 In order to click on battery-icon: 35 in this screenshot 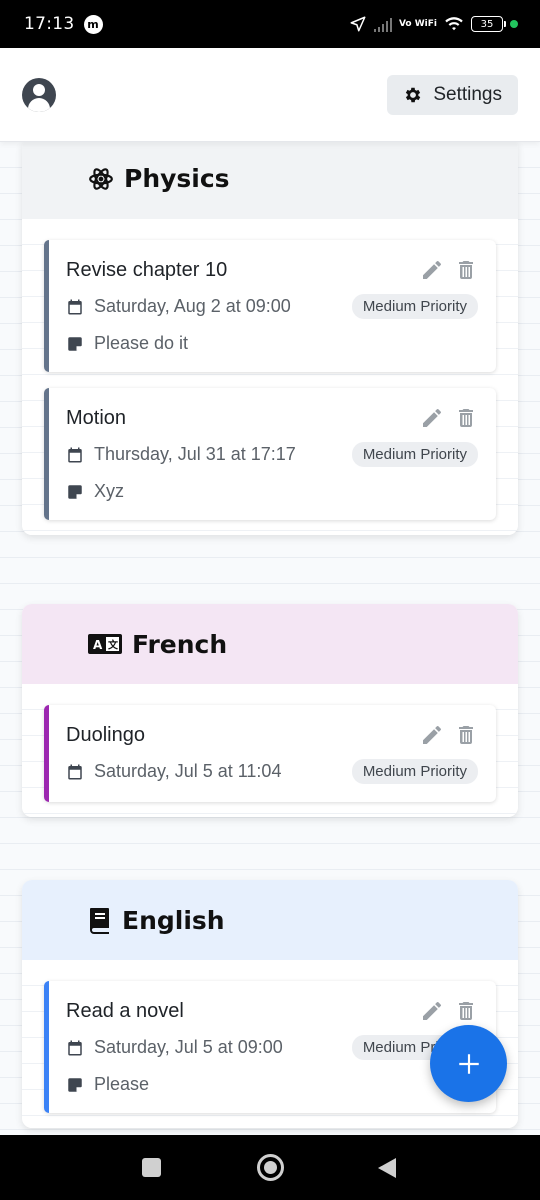, I will do `click(488, 24)`.